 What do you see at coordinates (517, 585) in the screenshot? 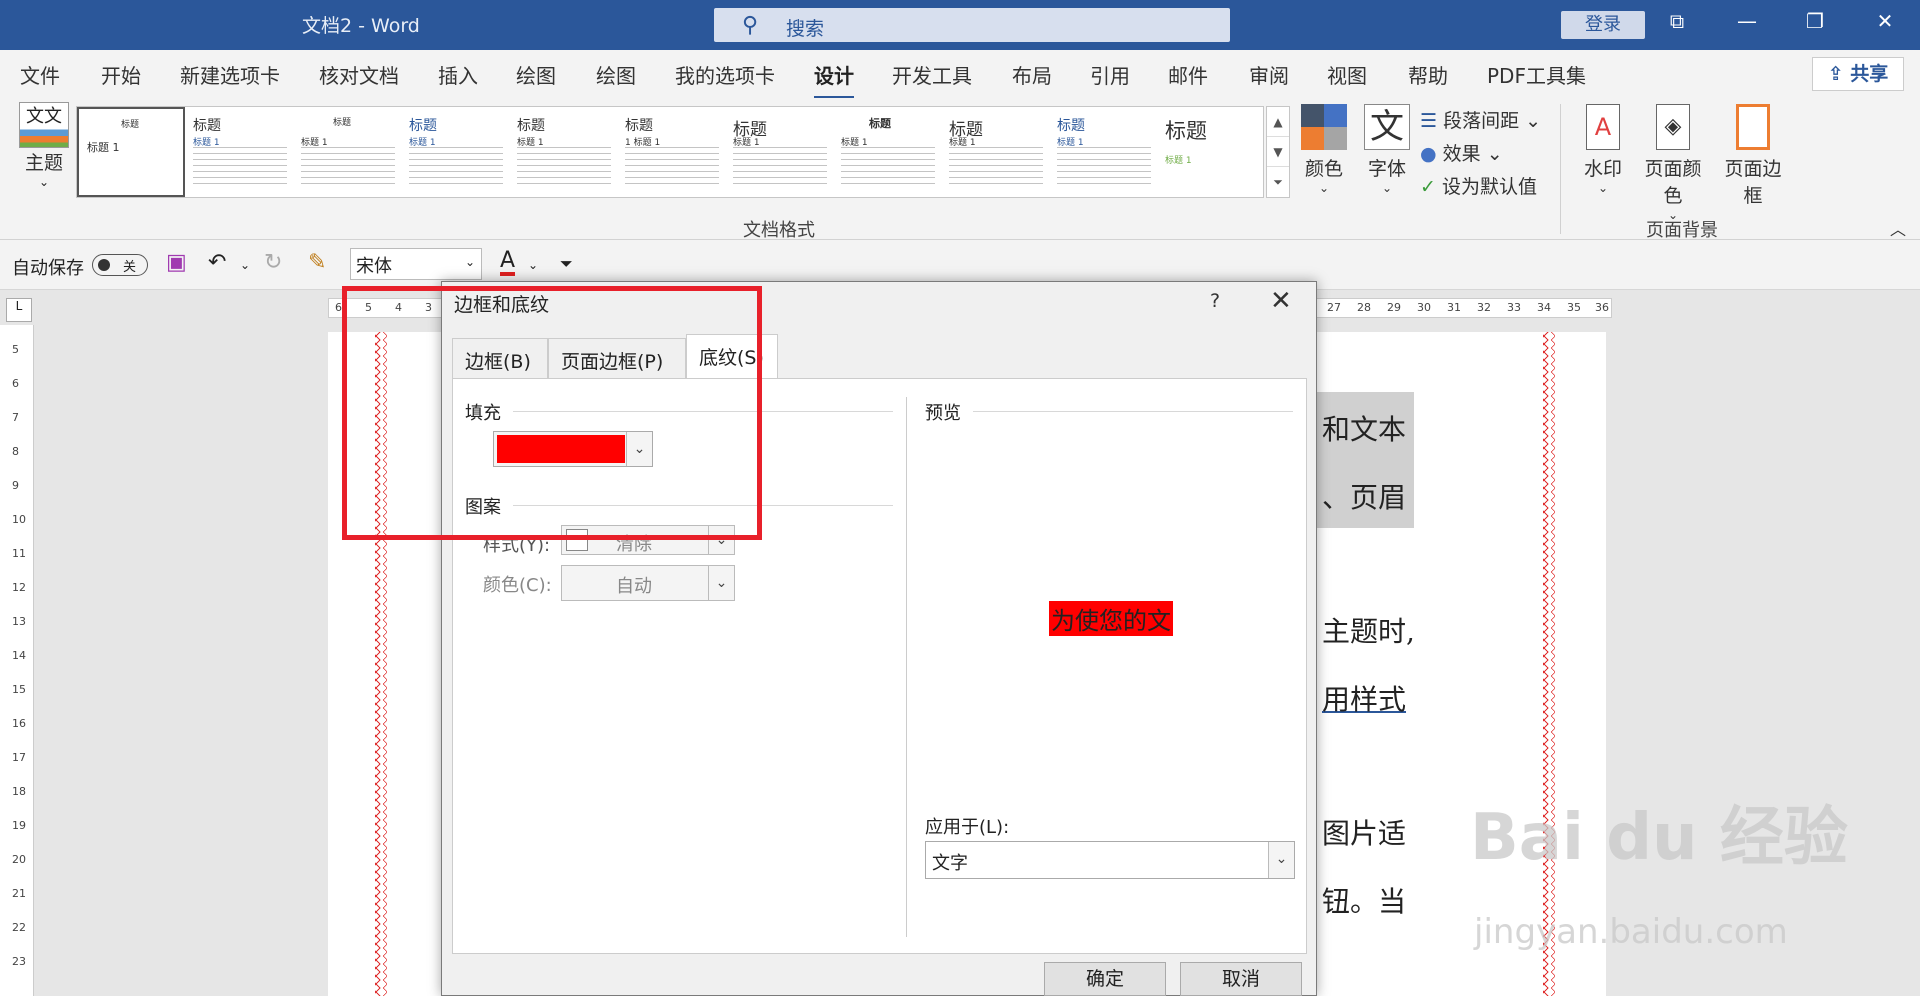
I see `color-label: 颜色(C):` at bounding box center [517, 585].